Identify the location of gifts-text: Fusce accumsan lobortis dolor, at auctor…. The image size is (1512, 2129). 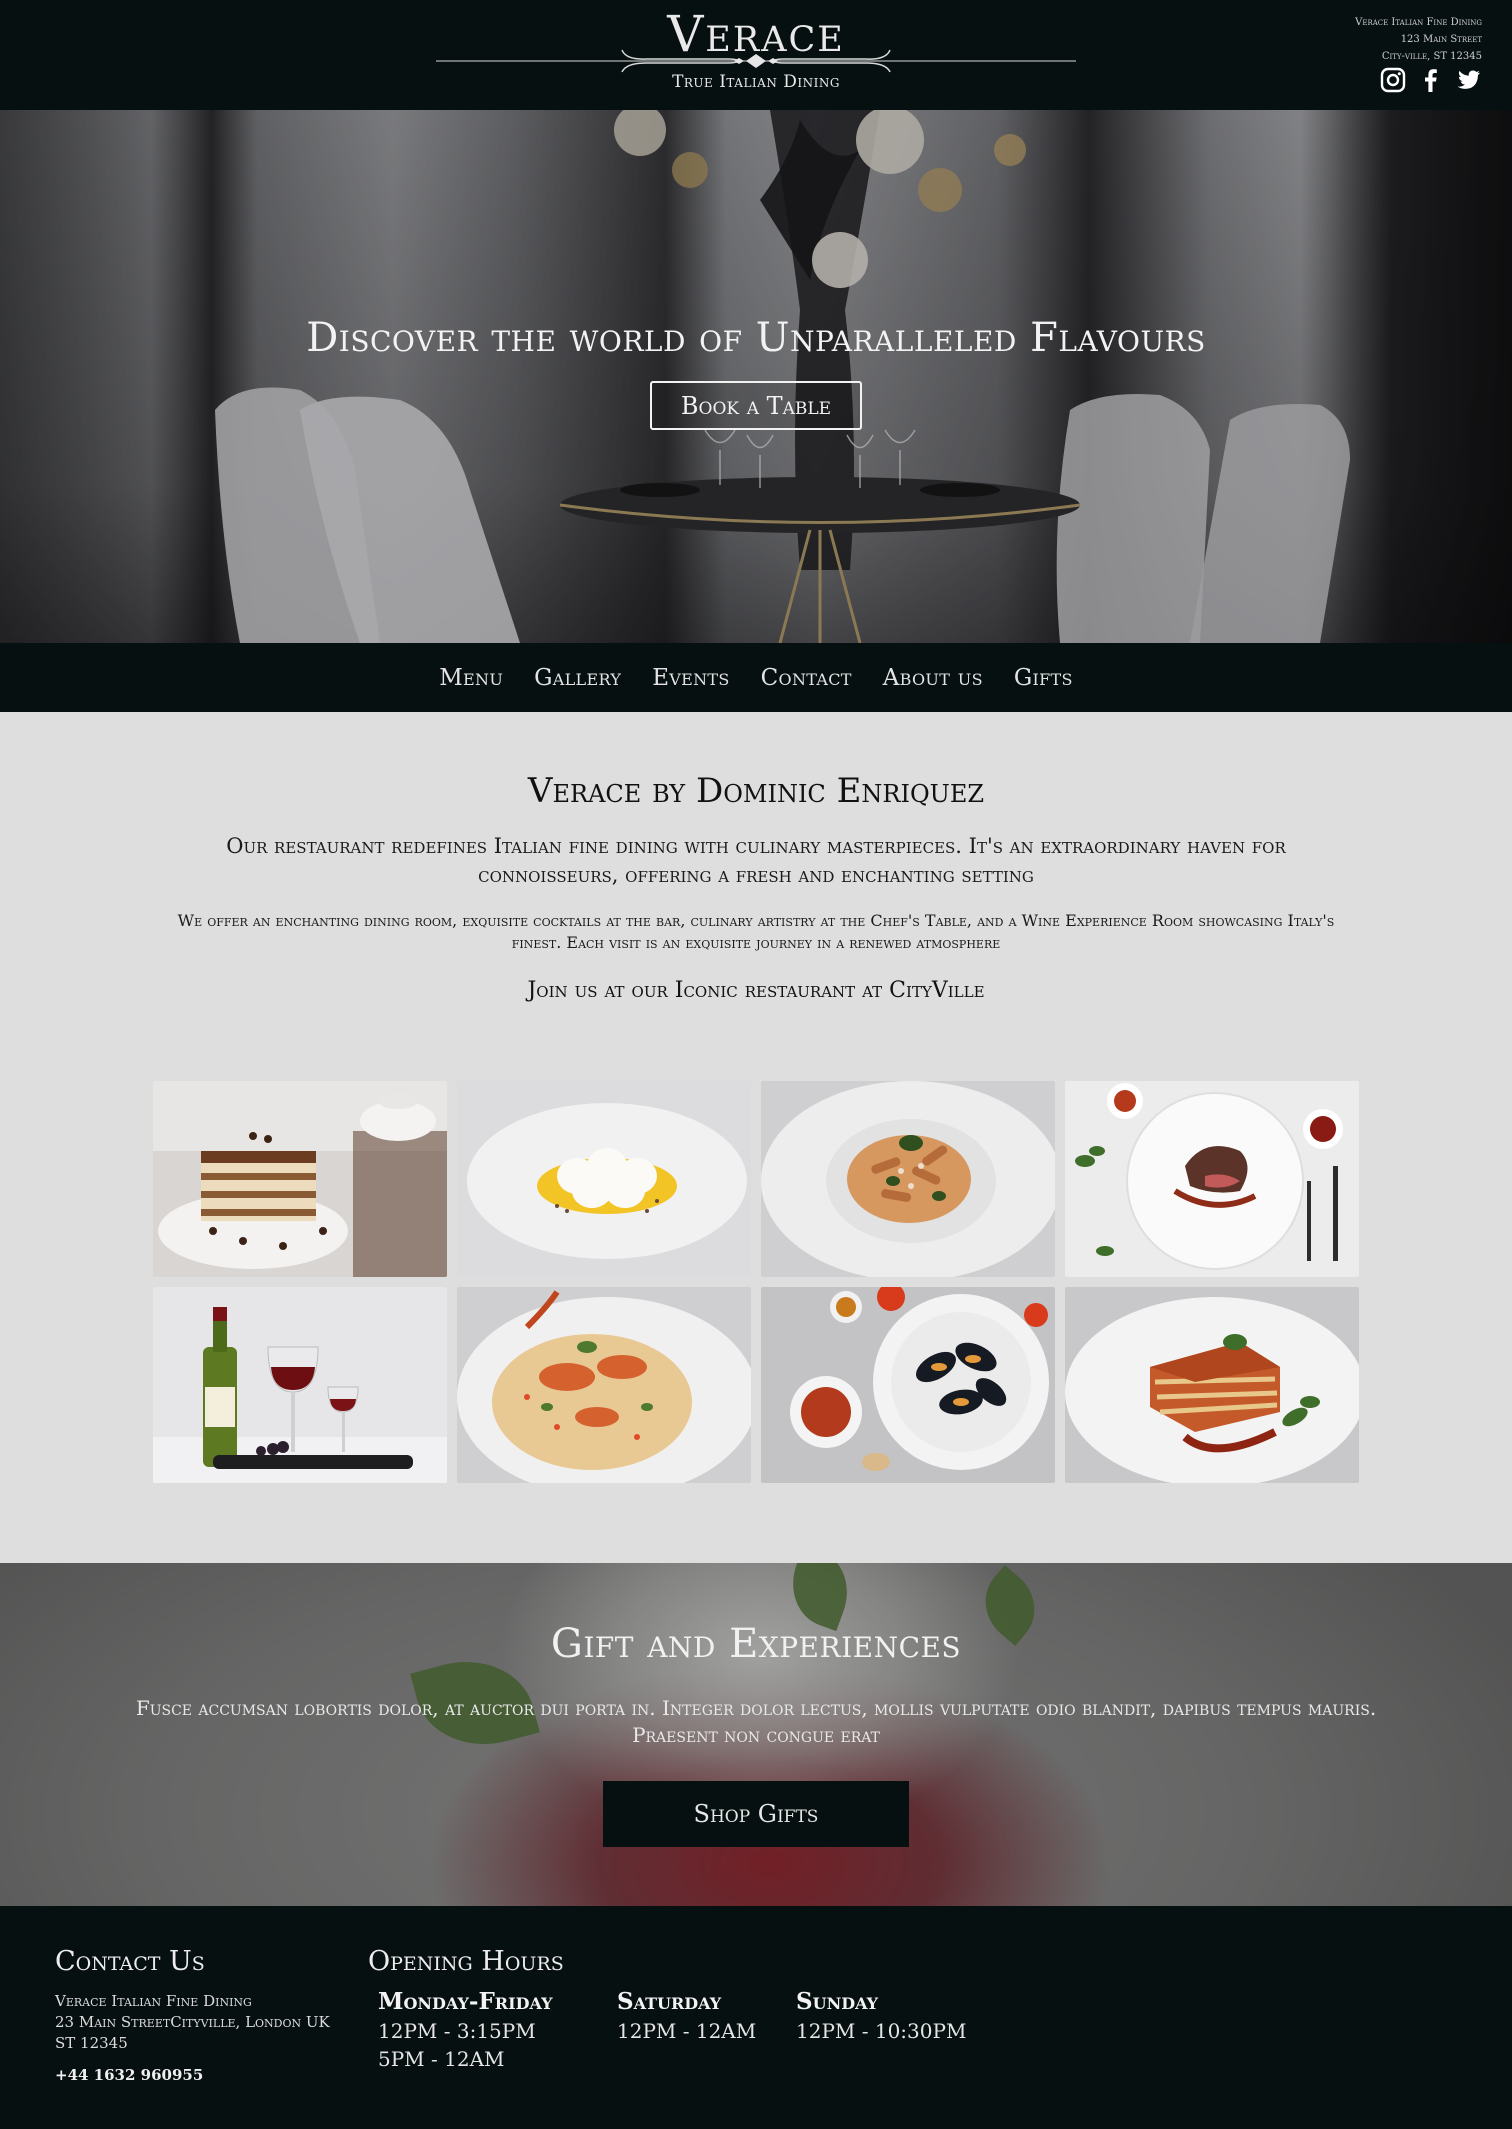
(756, 1721).